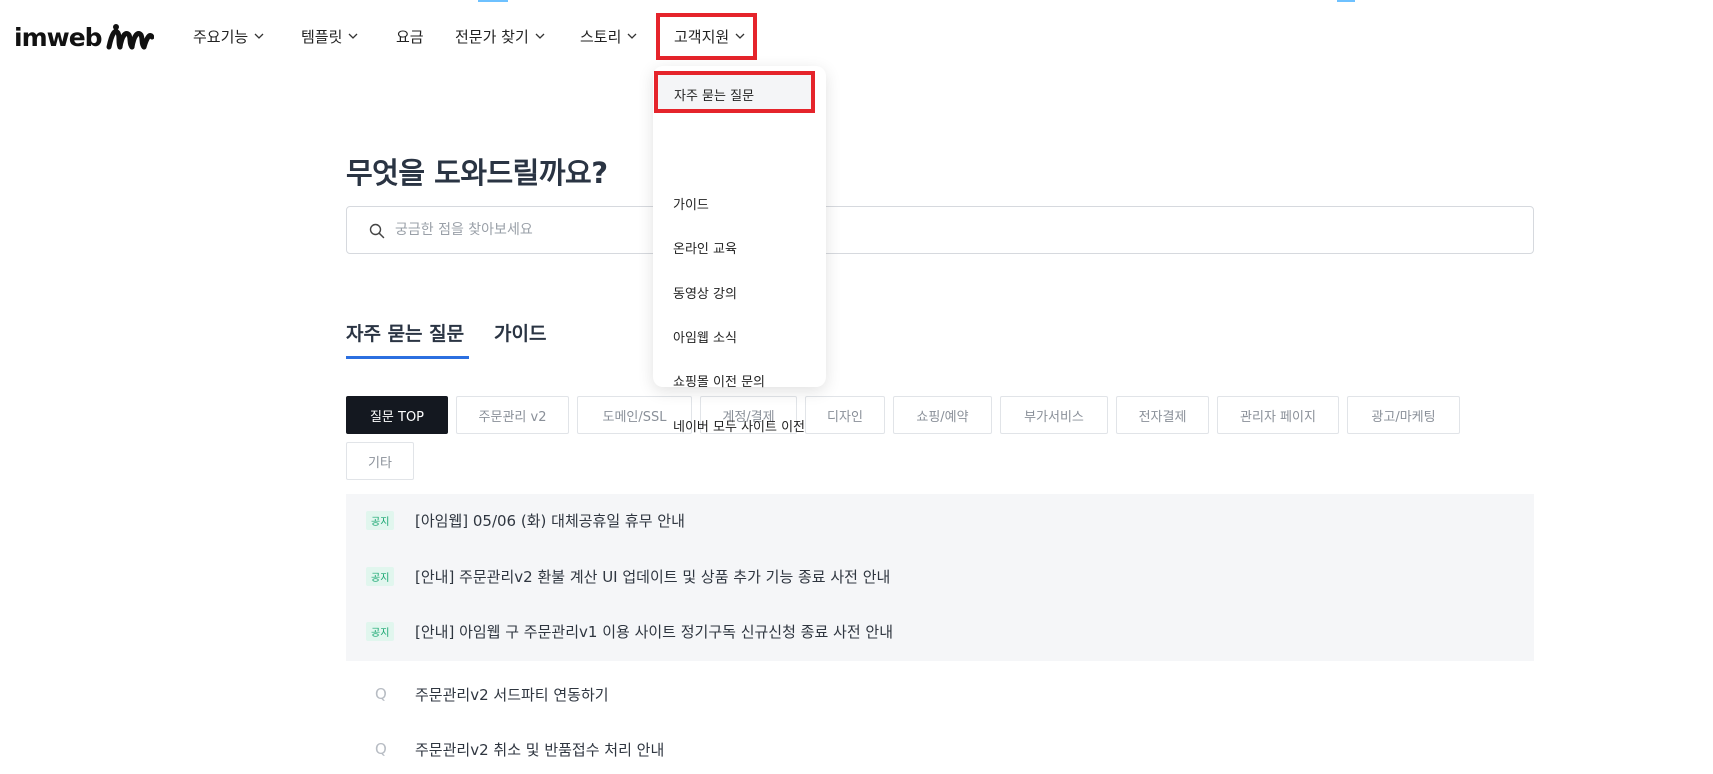 Image resolution: width=1713 pixels, height=774 pixels. Describe the element at coordinates (380, 461) in the screenshot. I see `category-chip-etc: 기타` at that location.